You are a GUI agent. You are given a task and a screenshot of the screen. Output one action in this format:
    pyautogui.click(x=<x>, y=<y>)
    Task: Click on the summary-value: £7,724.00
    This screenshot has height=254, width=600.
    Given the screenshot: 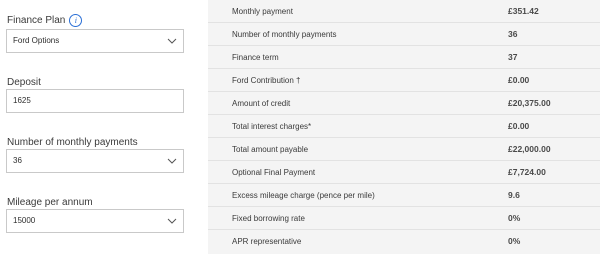 What is the action you would take?
    pyautogui.click(x=527, y=172)
    